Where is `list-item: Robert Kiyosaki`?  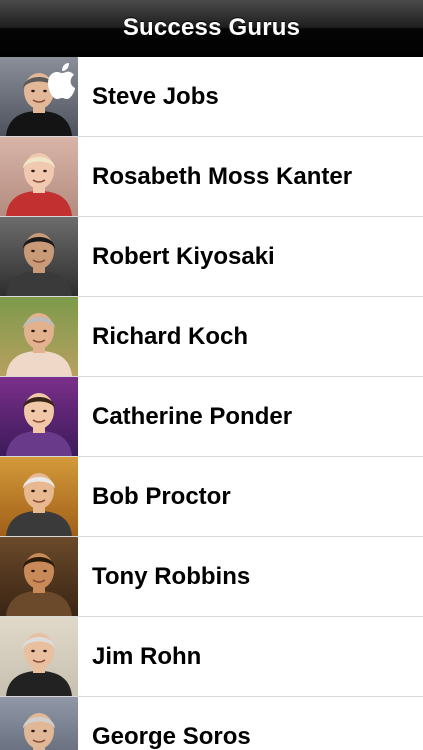
list-item: Robert Kiyosaki is located at coordinates (211, 257).